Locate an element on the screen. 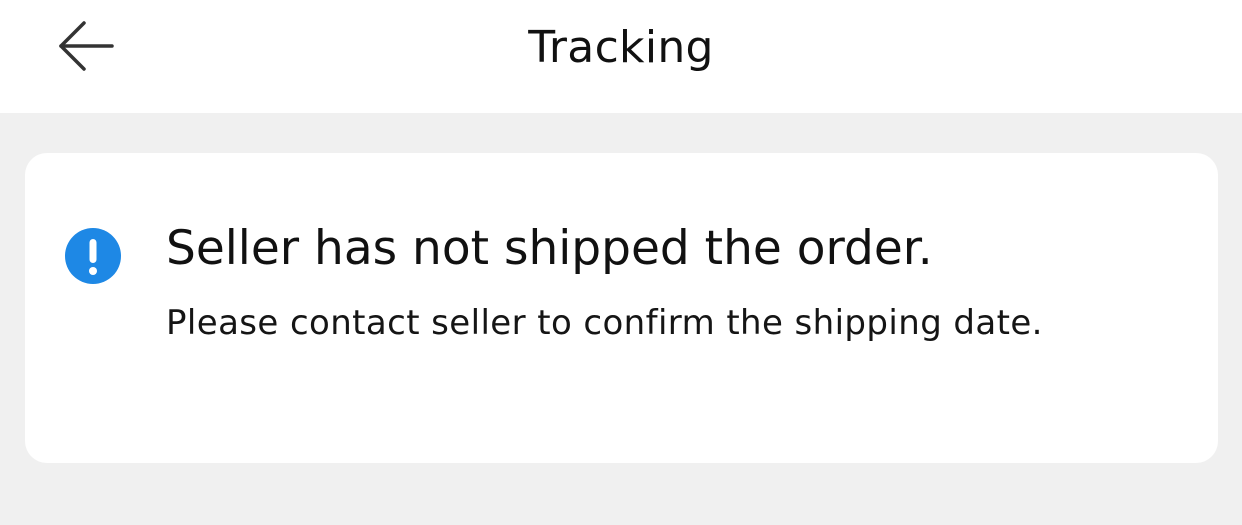 Image resolution: width=1242 pixels, height=525 pixels. status-title: Seller has not shipped the order. is located at coordinates (549, 248).